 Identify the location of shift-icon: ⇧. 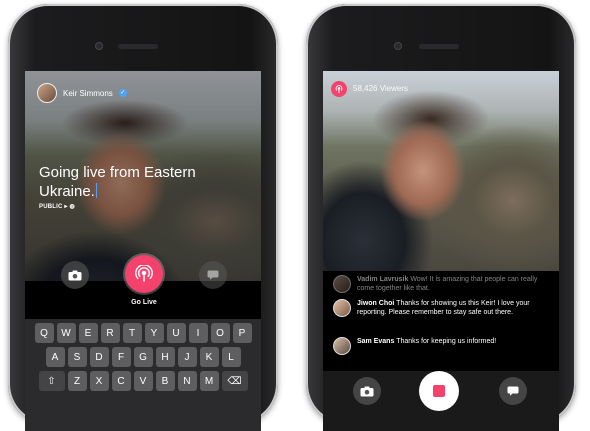
(51, 381).